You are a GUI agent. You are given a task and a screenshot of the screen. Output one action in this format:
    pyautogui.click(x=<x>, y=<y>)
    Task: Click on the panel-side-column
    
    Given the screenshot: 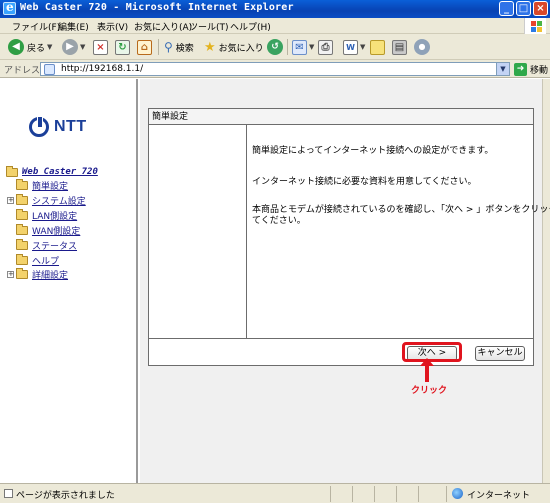 What is the action you would take?
    pyautogui.click(x=198, y=231)
    